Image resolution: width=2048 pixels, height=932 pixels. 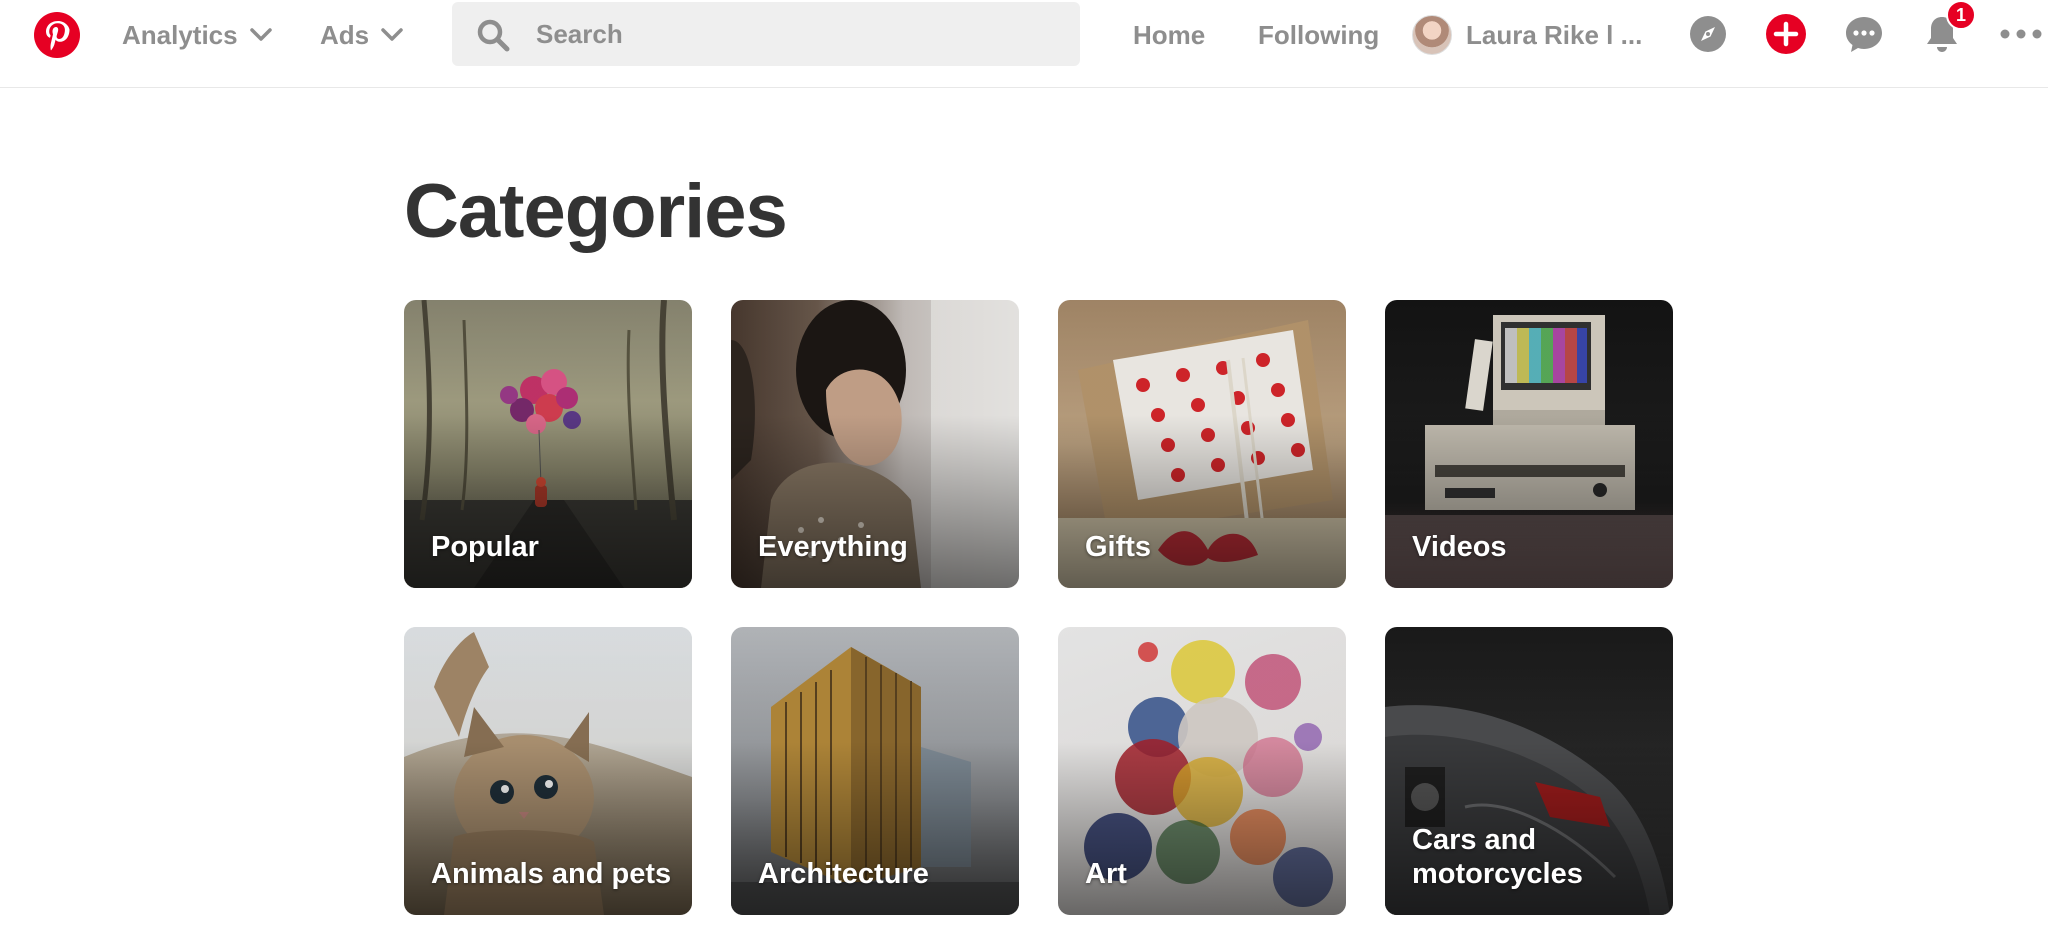 I want to click on following-link: Following, so click(x=1318, y=35).